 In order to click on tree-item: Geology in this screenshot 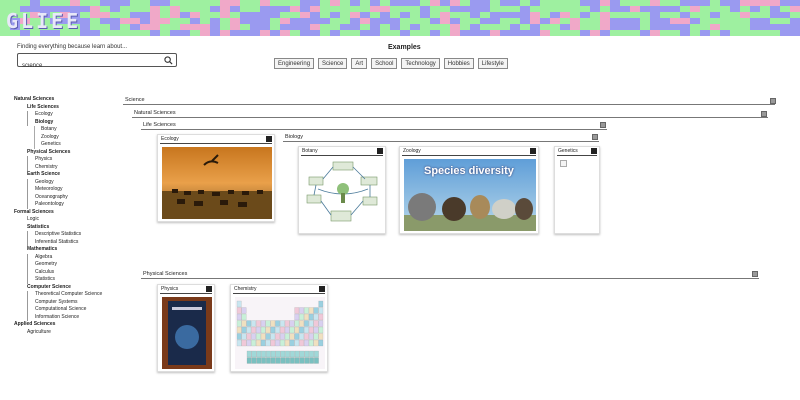, I will do `click(70, 182)`.